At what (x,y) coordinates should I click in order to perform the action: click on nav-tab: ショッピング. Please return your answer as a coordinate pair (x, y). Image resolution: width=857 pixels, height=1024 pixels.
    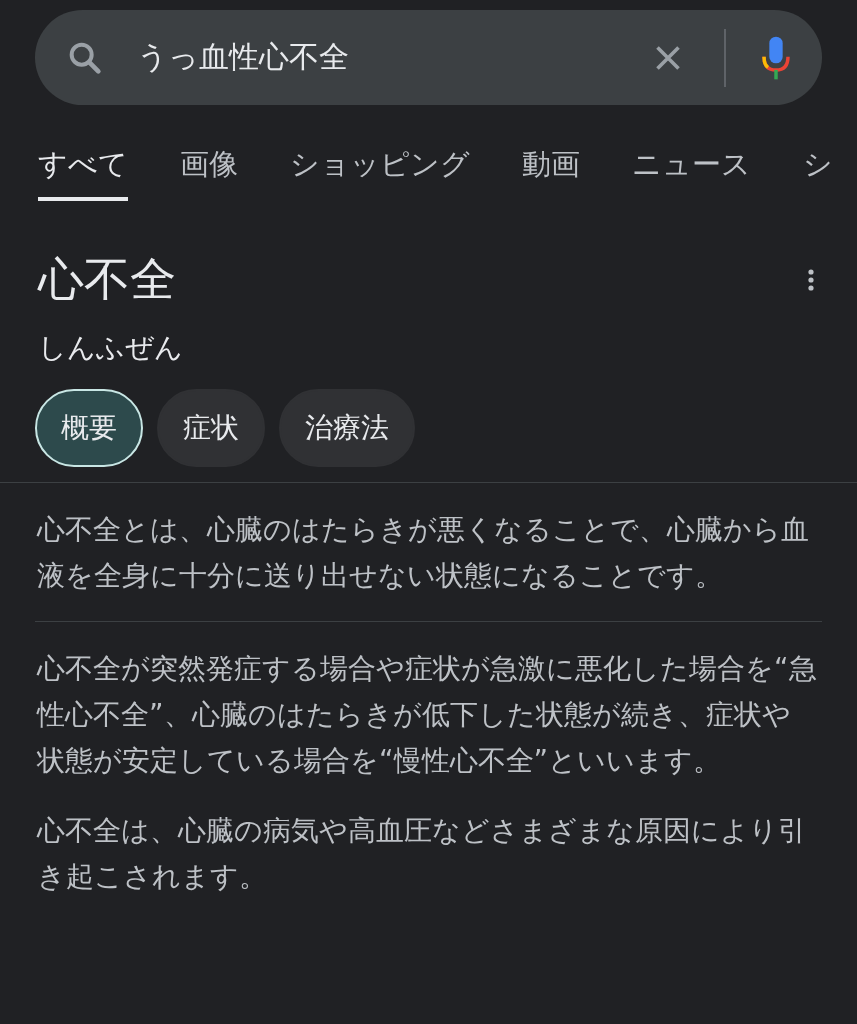
    Looking at the image, I should click on (380, 173).